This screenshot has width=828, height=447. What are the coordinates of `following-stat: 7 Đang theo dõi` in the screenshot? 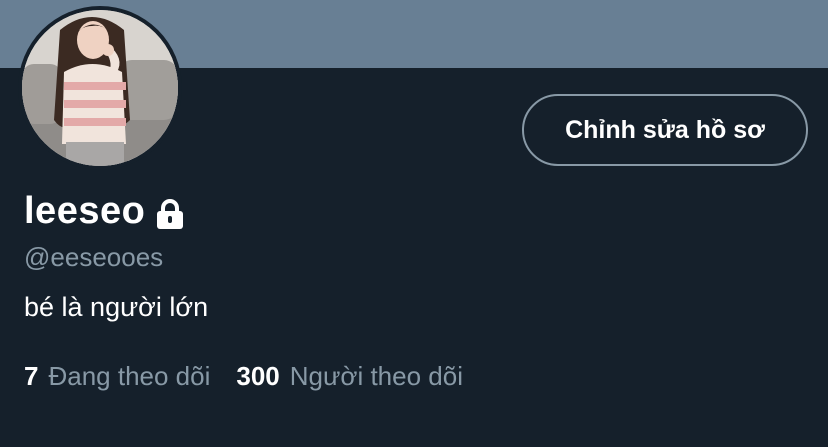 It's located at (117, 376).